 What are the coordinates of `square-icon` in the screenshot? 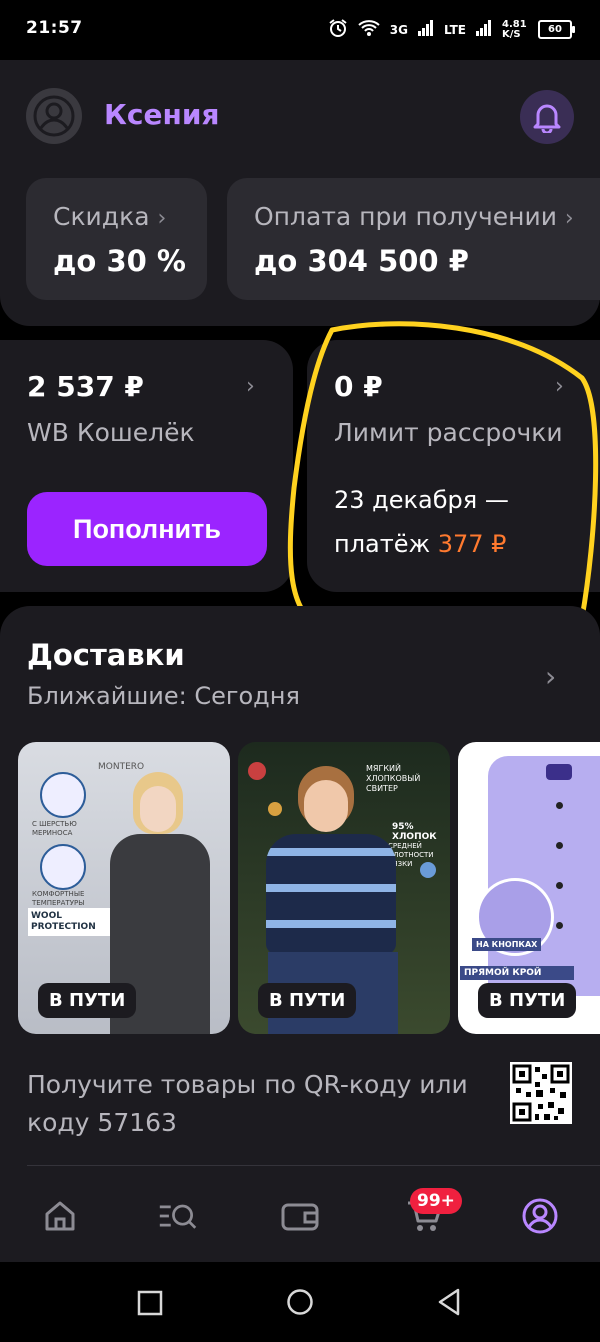 It's located at (150, 1303).